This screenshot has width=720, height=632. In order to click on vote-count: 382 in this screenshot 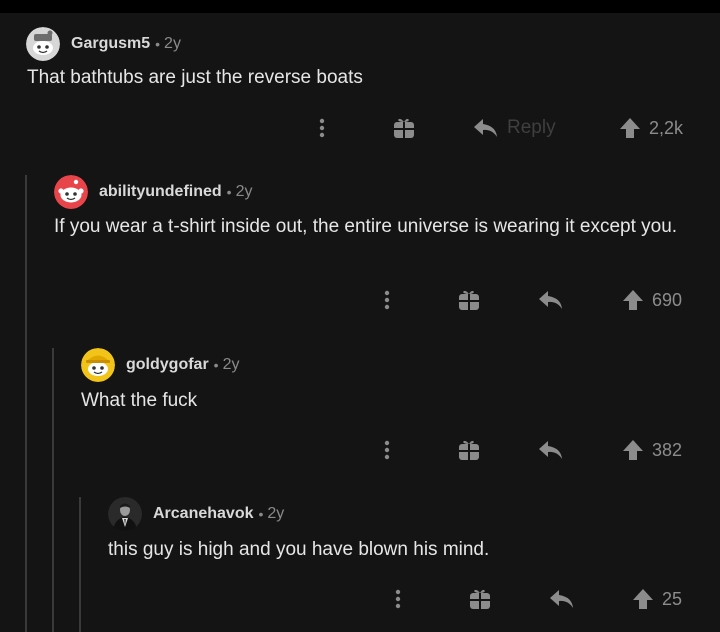, I will do `click(667, 449)`.